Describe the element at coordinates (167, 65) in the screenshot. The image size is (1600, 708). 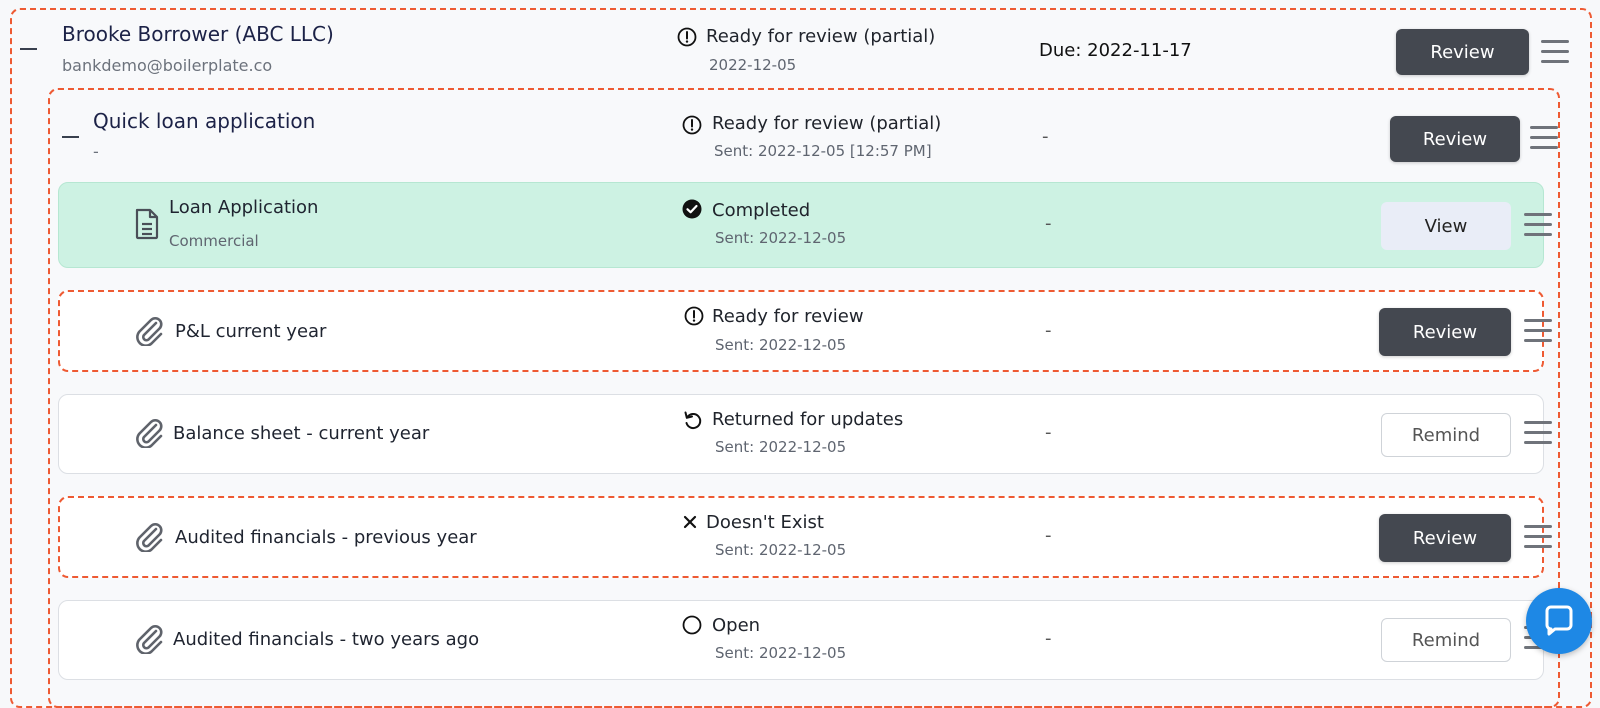
I see `borrower-email: bankdemo@boilerplate.co` at that location.